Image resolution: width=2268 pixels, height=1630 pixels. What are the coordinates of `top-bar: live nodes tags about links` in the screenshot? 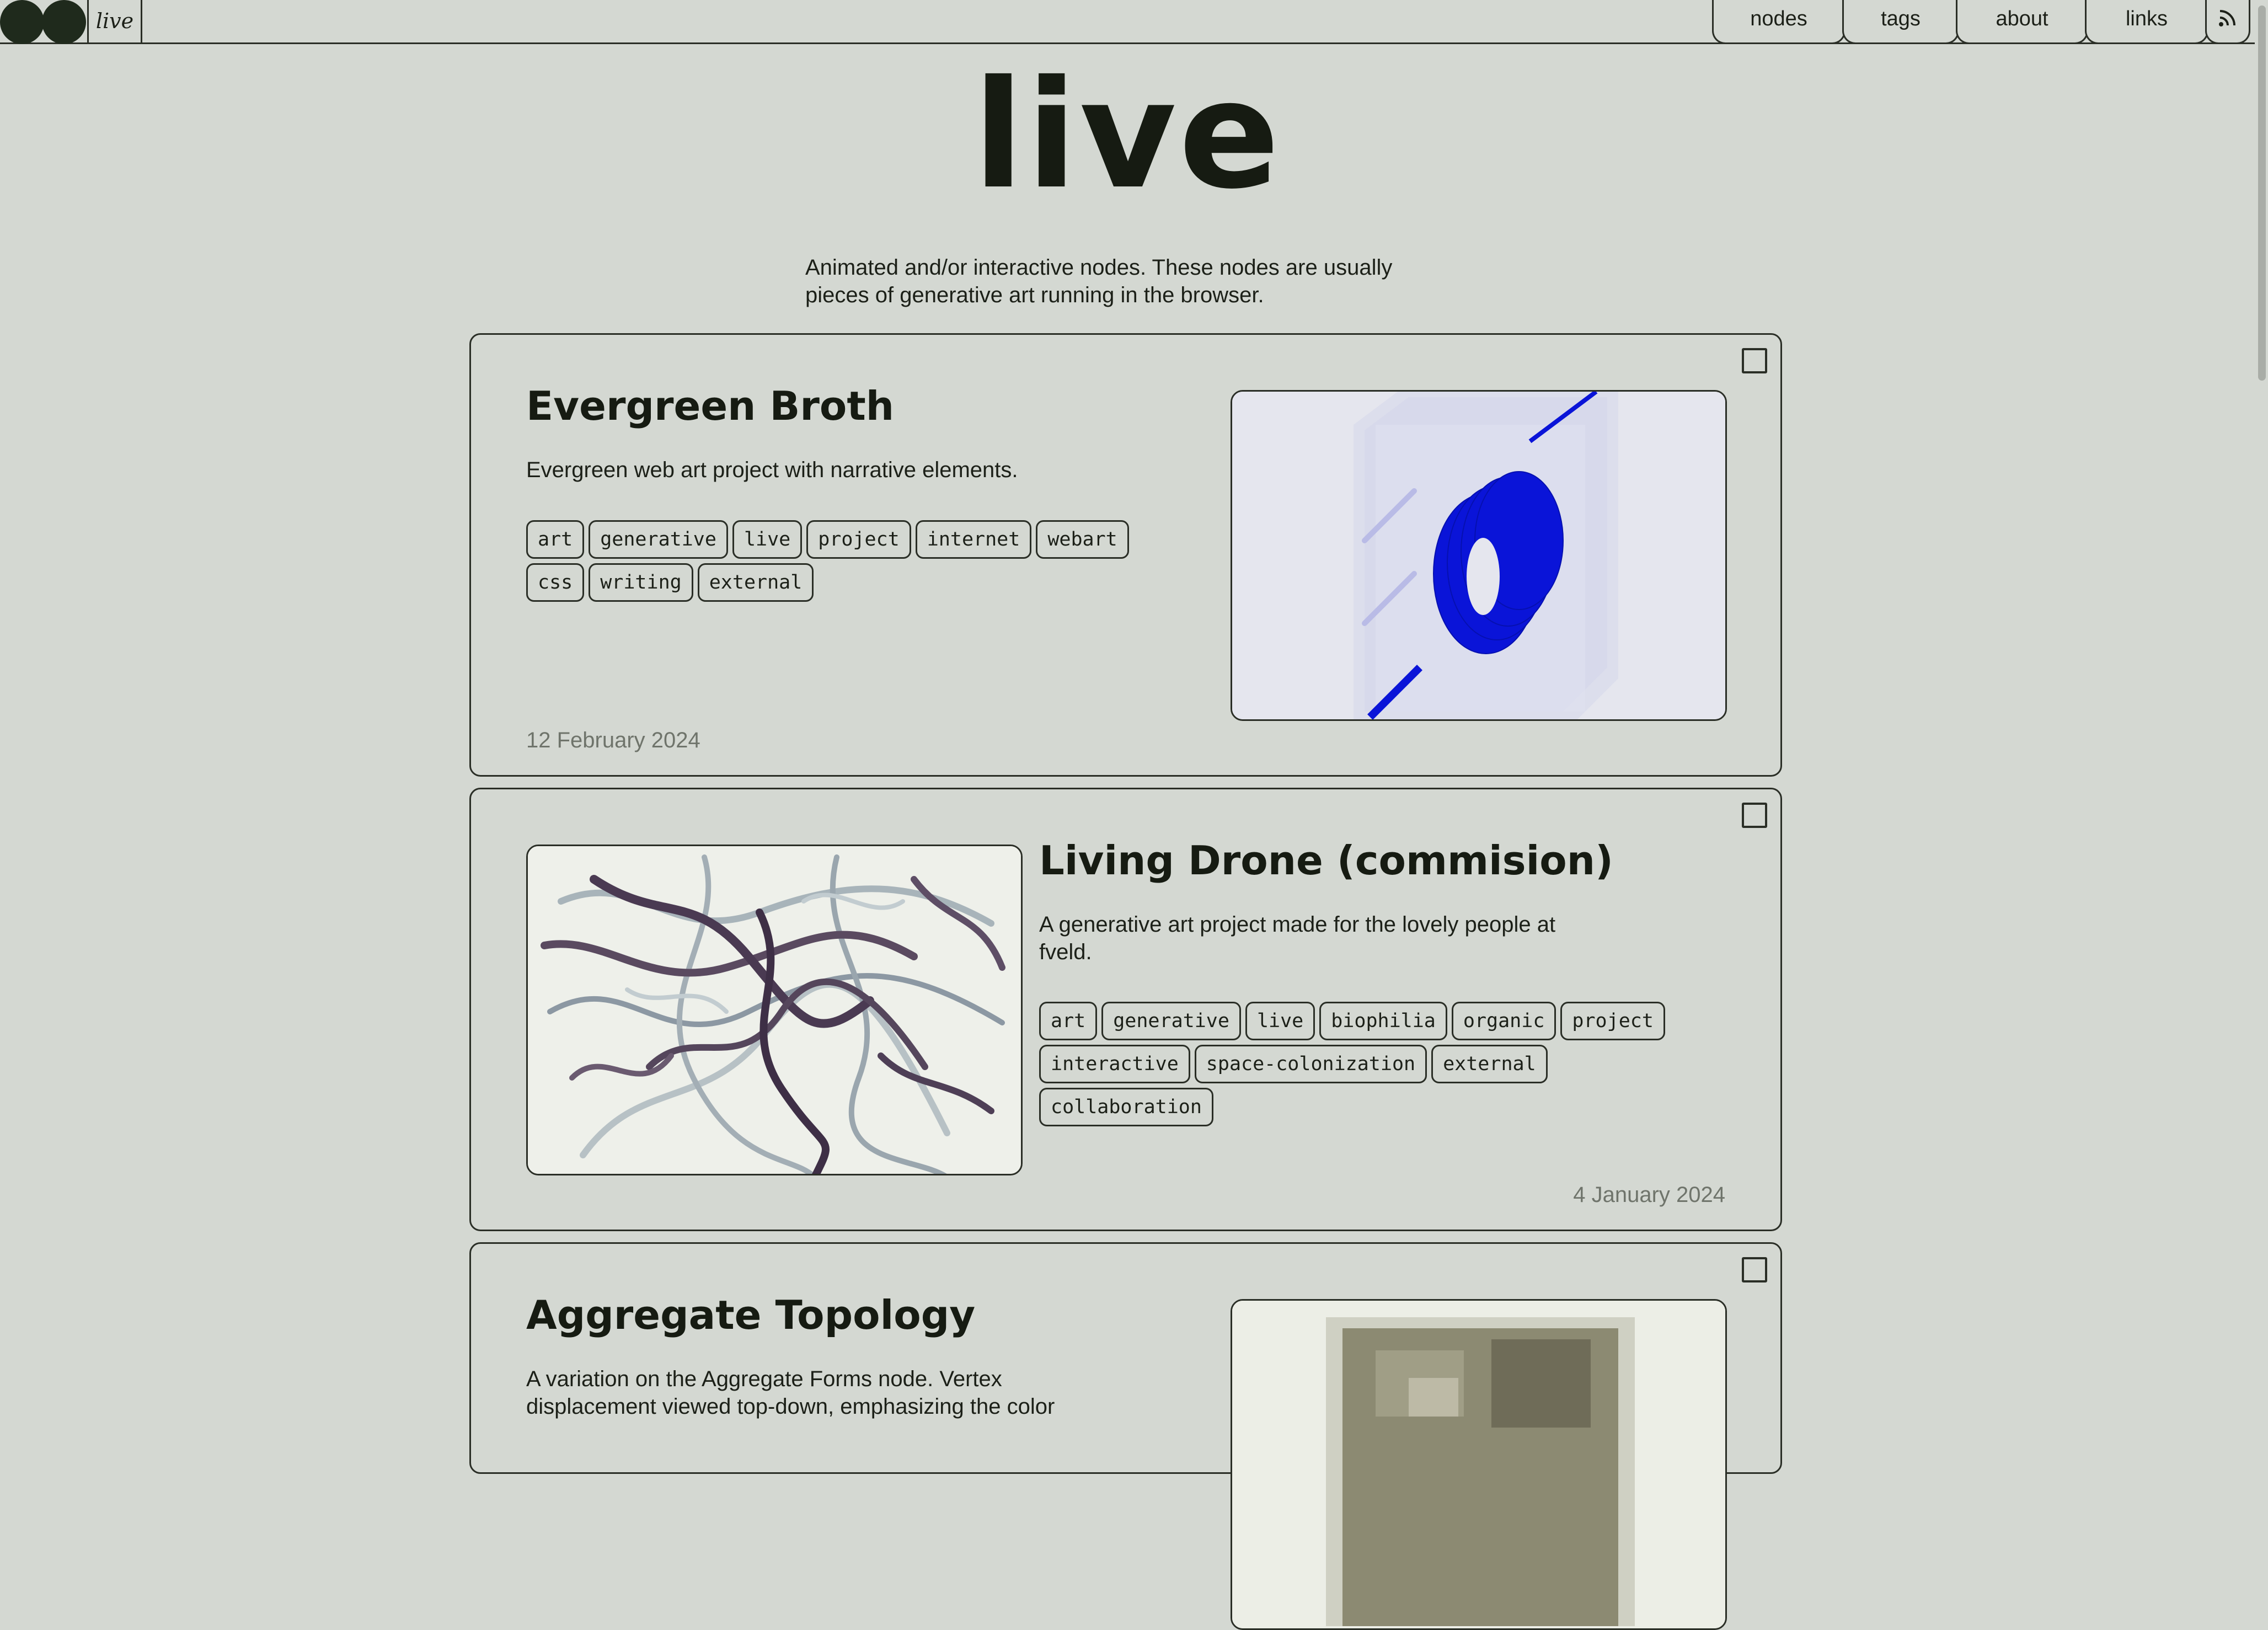 It's located at (1127, 22).